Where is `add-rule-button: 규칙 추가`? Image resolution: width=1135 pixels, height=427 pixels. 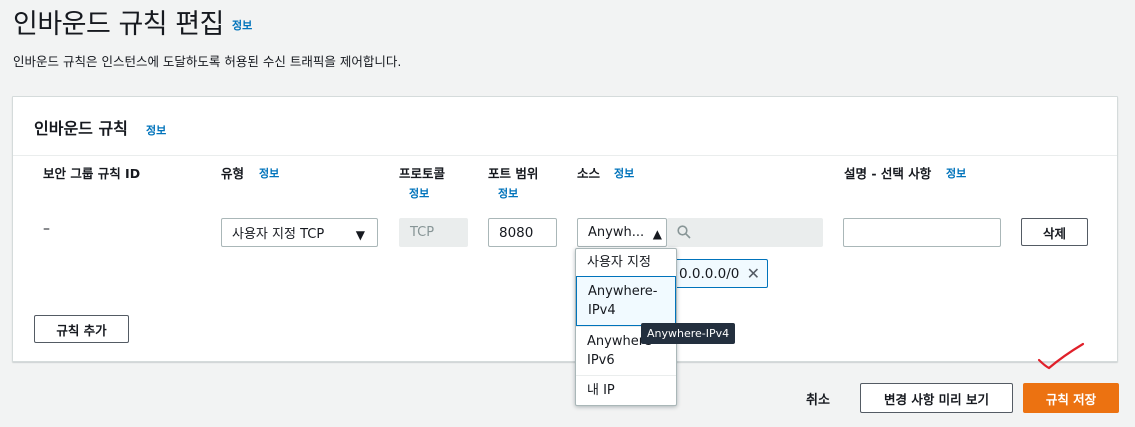 add-rule-button: 규칙 추가 is located at coordinates (81, 329).